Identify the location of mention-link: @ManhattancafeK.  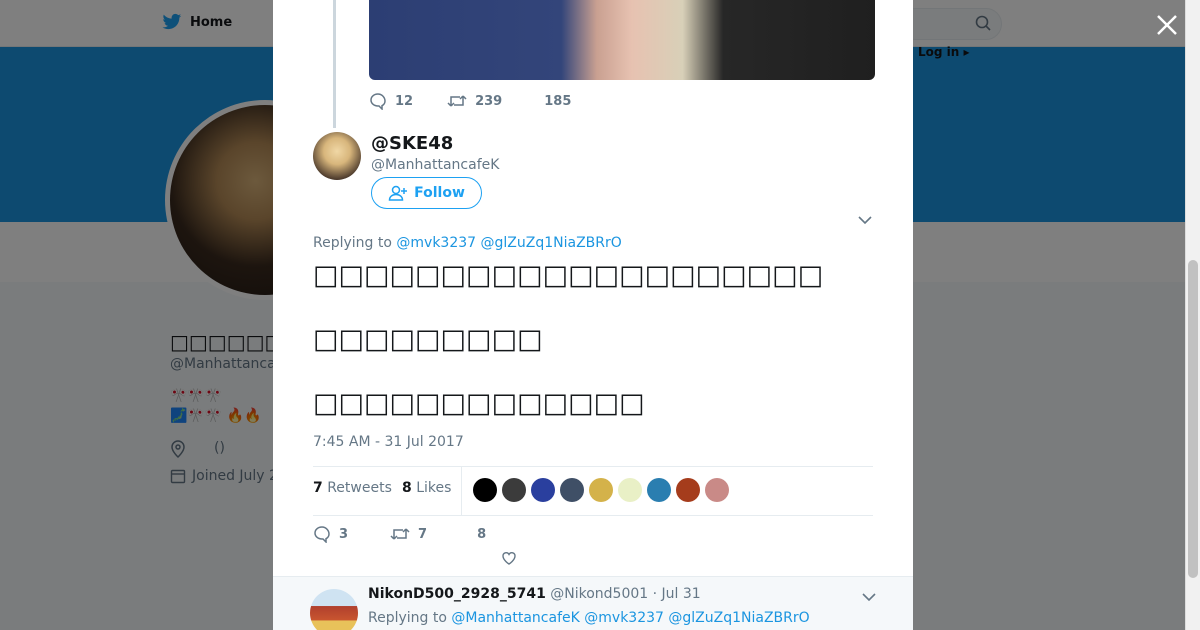
(515, 618).